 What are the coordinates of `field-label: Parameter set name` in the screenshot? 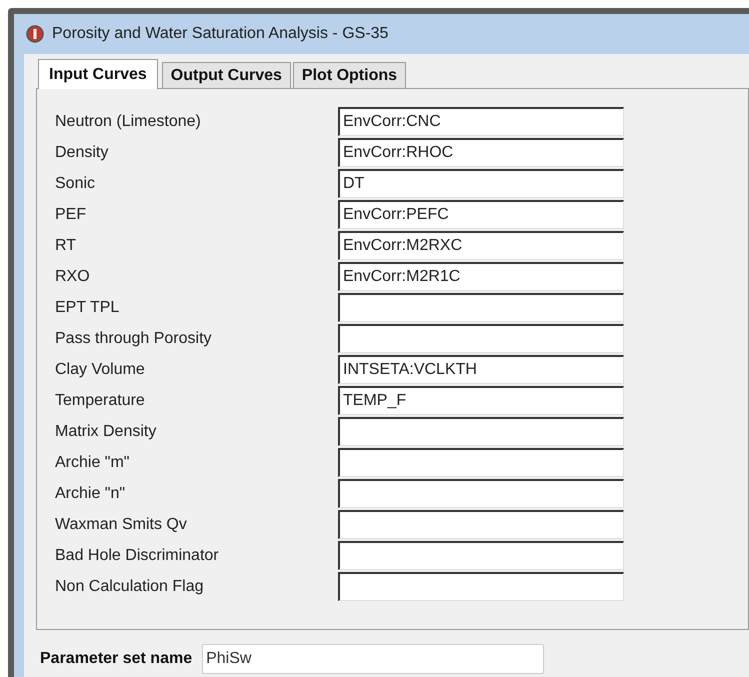 It's located at (116, 659).